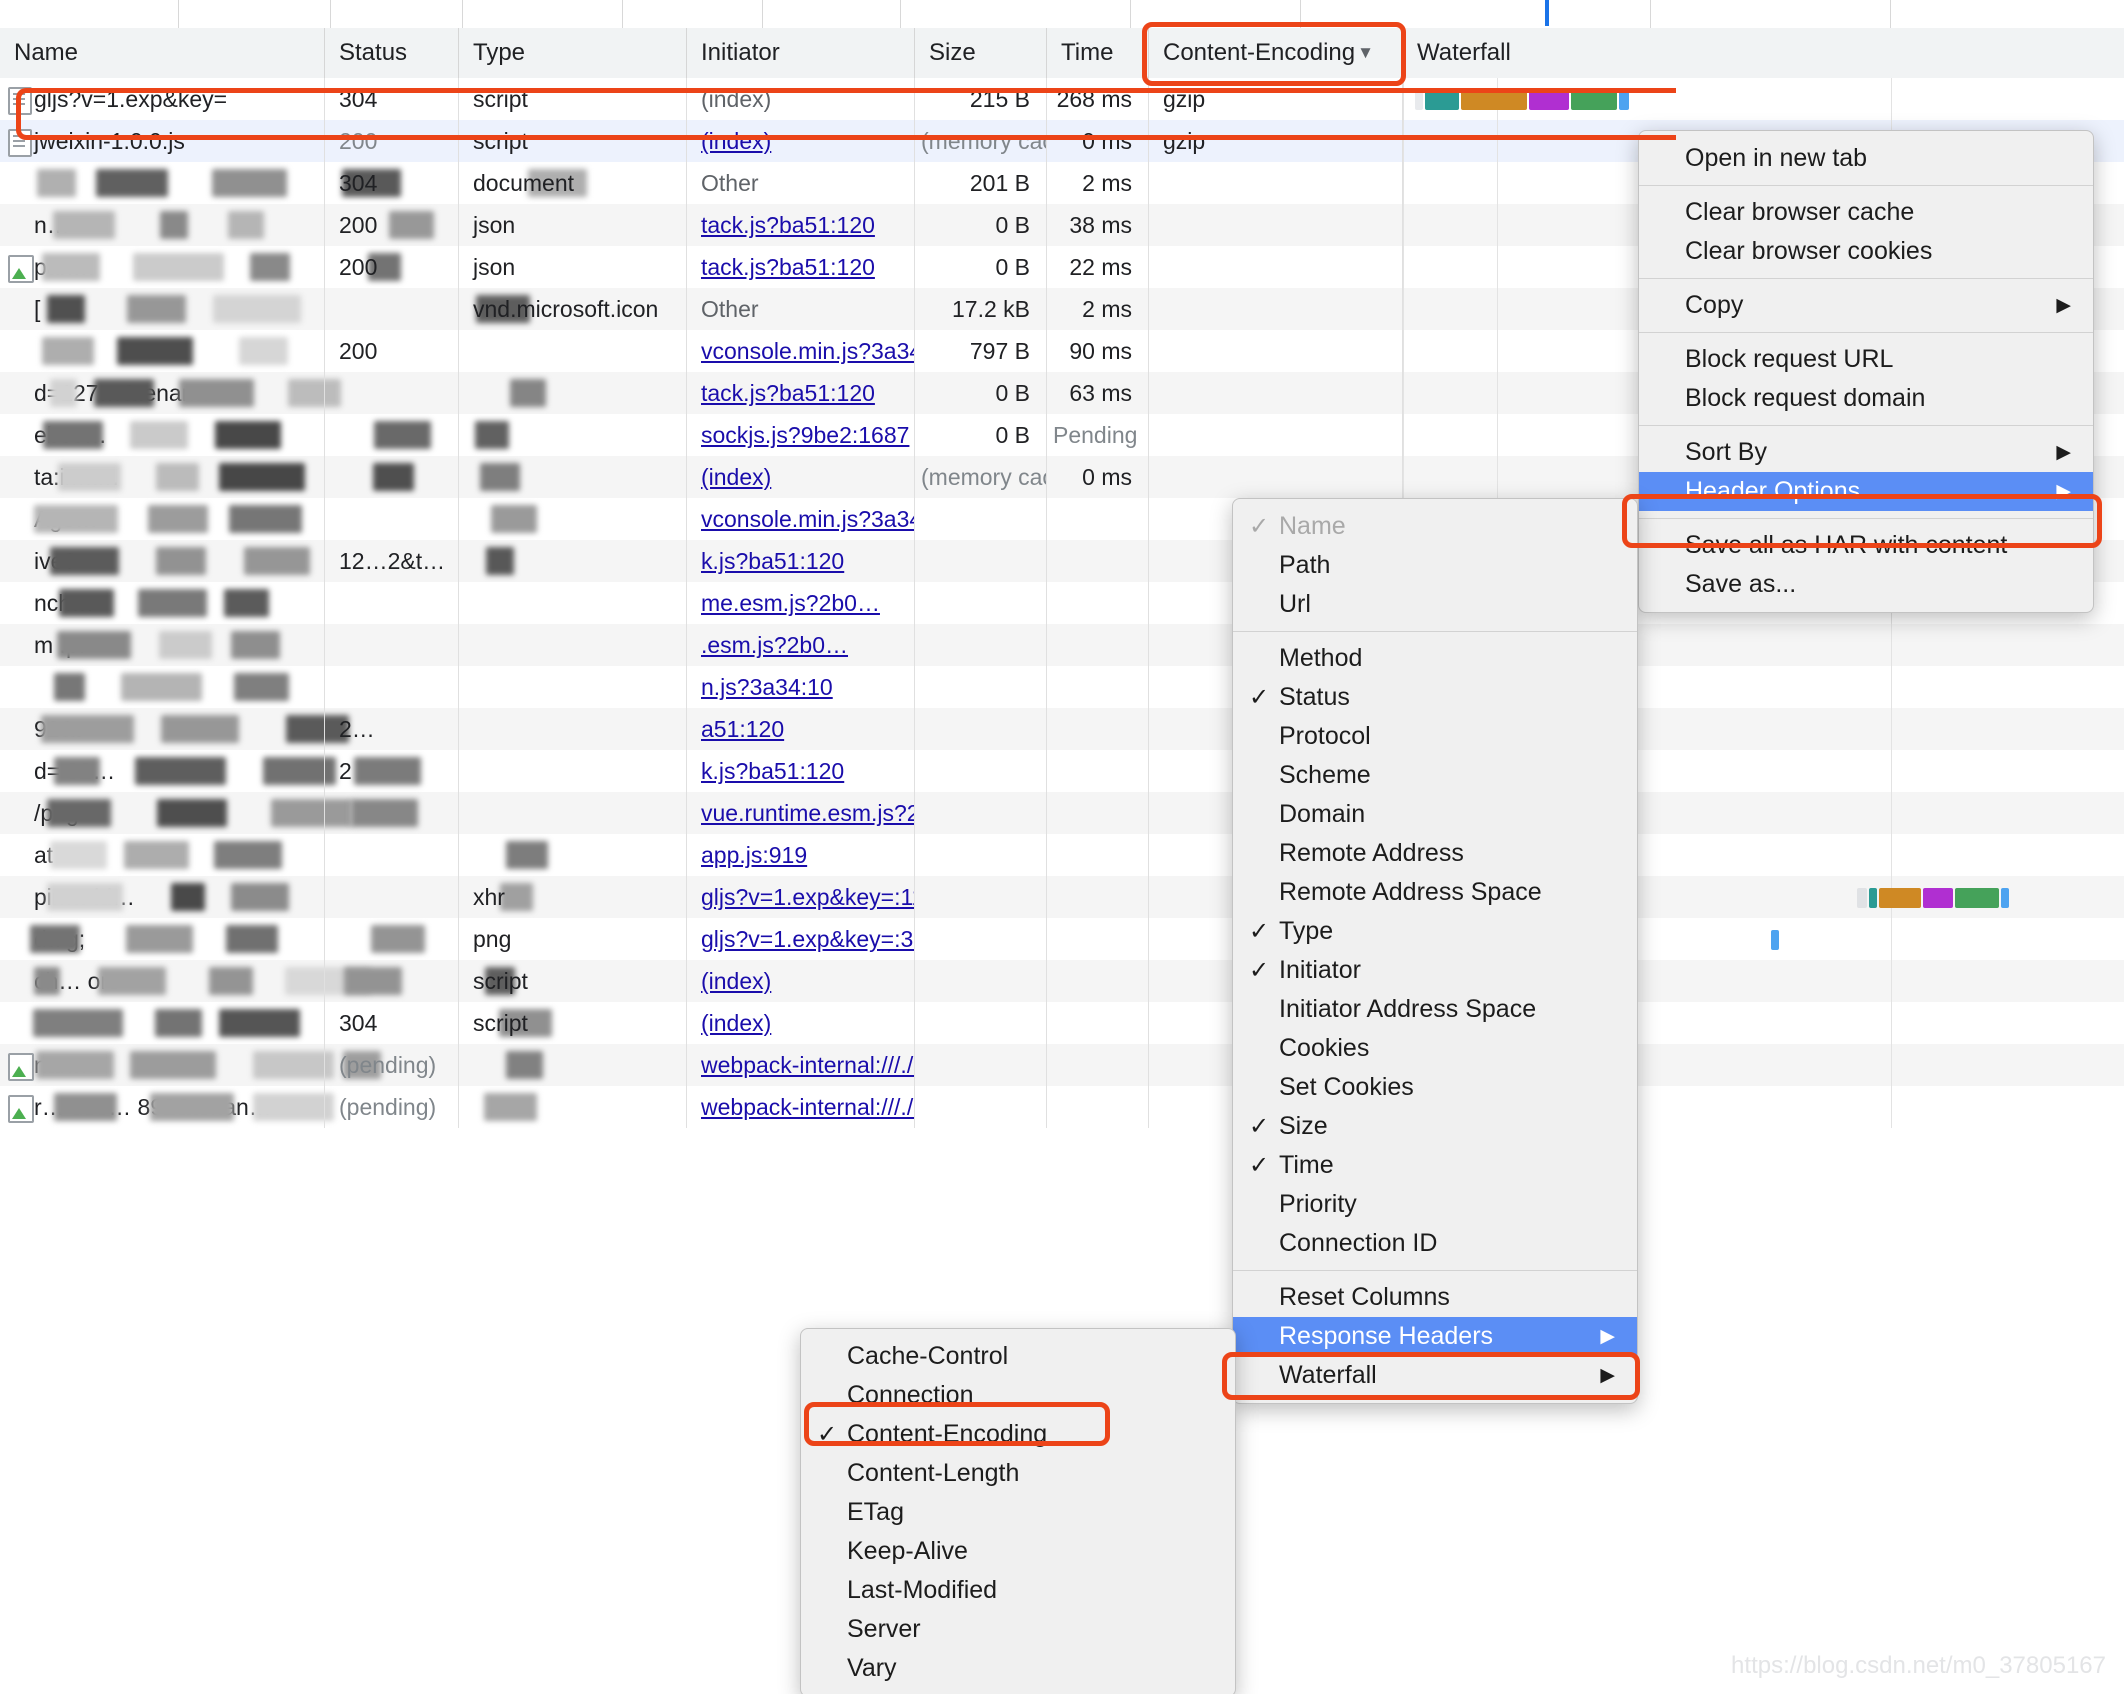  What do you see at coordinates (1018, 1434) in the screenshot?
I see `menu-item: Content-Encoding` at bounding box center [1018, 1434].